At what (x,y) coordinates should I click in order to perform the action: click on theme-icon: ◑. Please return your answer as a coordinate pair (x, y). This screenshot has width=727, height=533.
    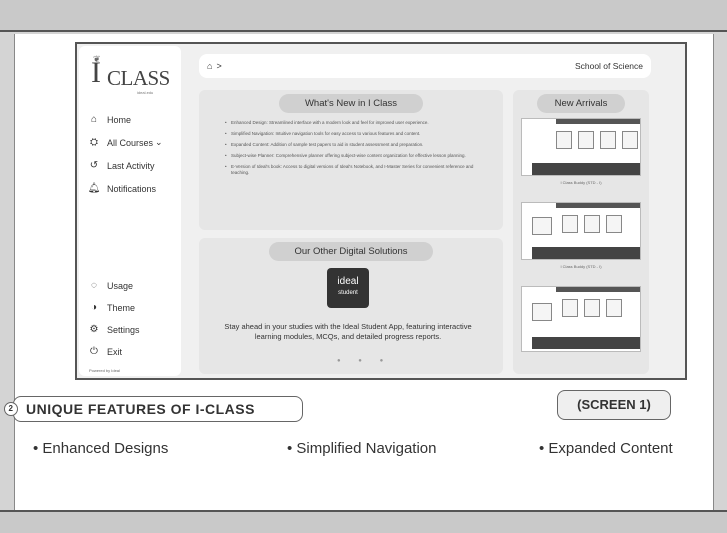
    Looking at the image, I should click on (94, 307).